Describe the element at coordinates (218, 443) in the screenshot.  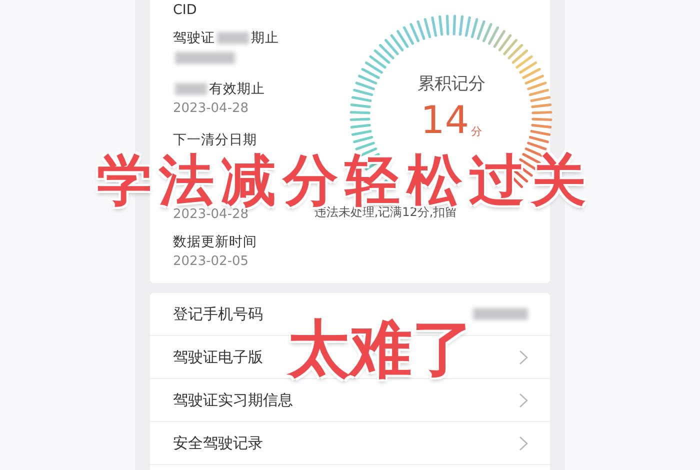
I see `menu-item: 安全驾驶记录` at that location.